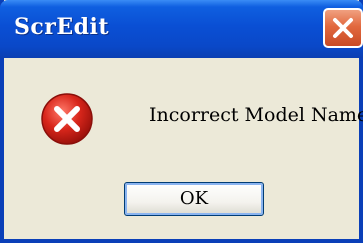 This screenshot has width=363, height=243. Describe the element at coordinates (67, 119) in the screenshot. I see `error-icon` at that location.